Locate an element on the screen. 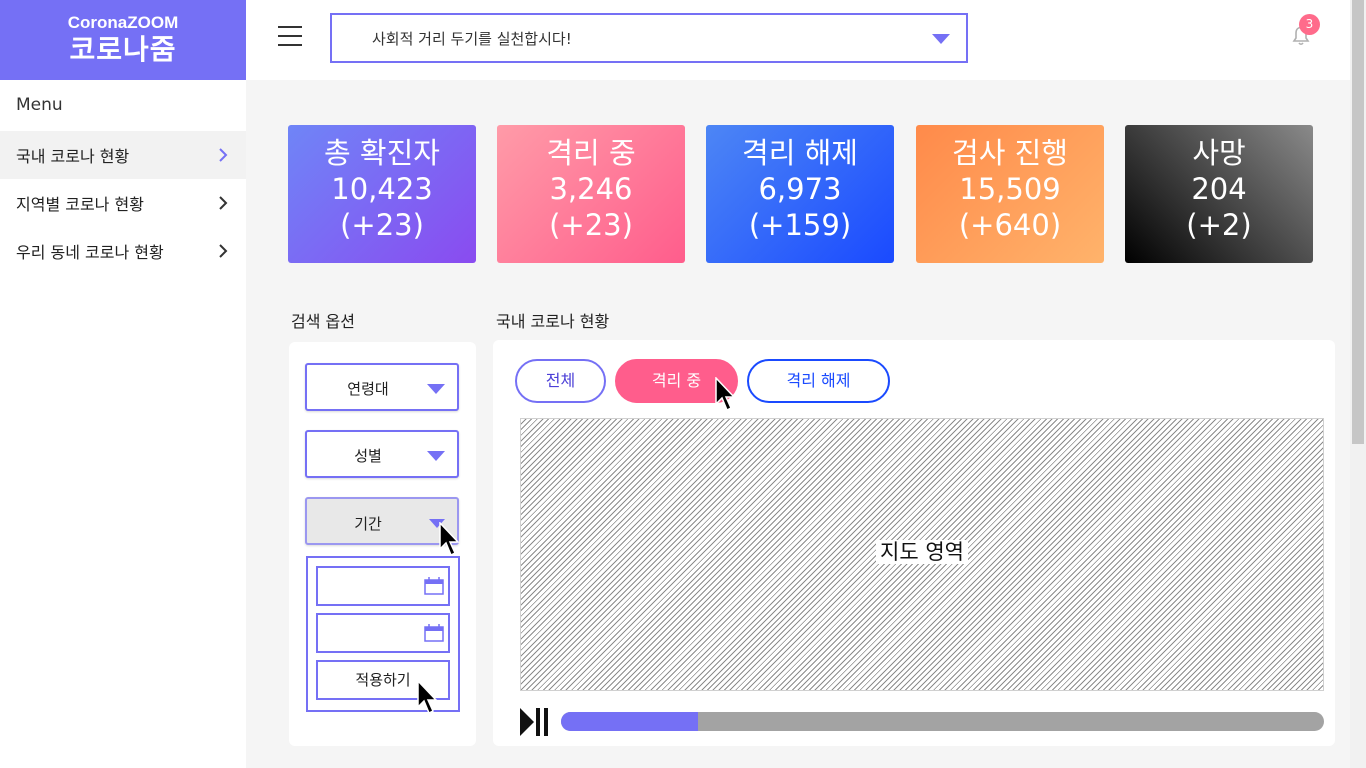  age-select-label: 연령대 is located at coordinates (368, 389).